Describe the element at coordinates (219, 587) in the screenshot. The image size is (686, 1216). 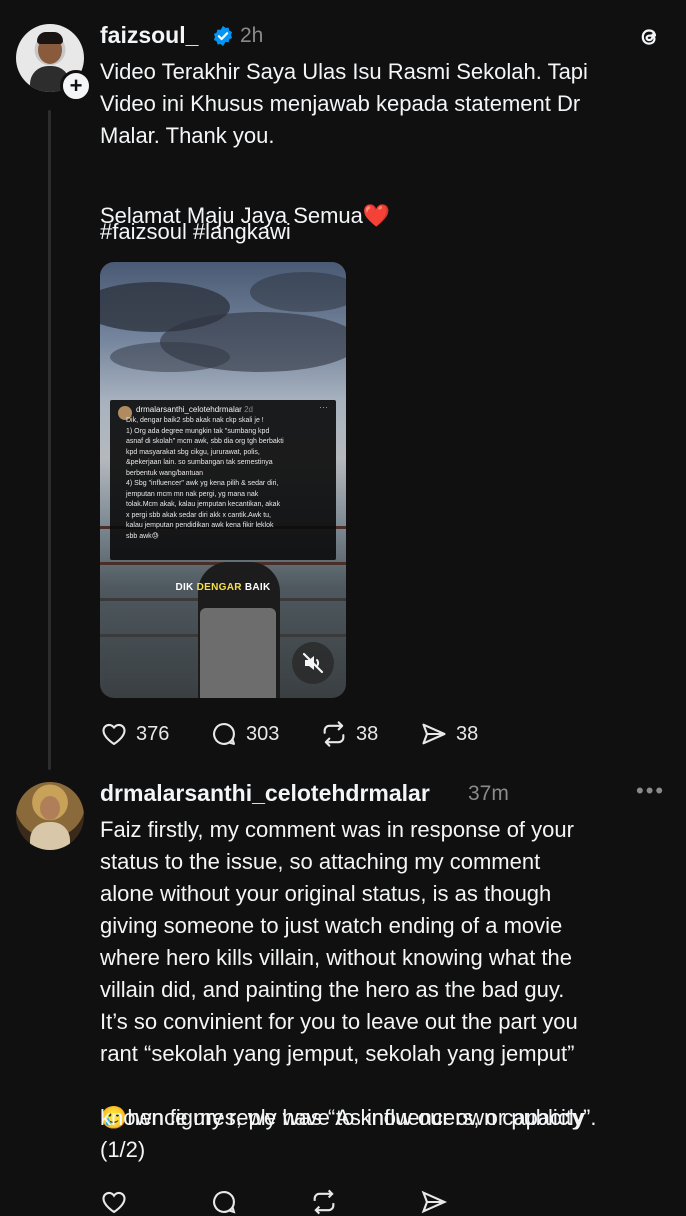
I see `caption-highlight: DENGAR` at that location.